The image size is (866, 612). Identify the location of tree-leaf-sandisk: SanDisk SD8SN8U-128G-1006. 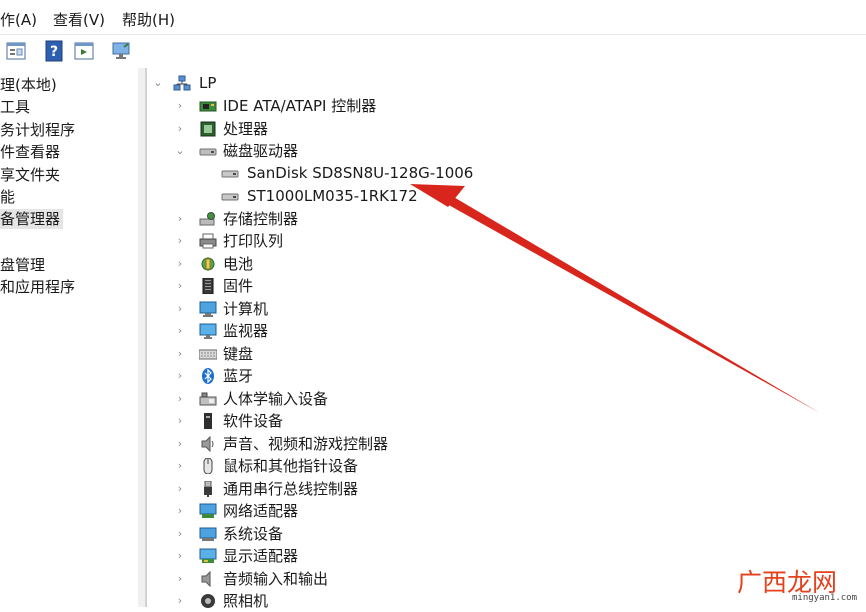
(396, 173).